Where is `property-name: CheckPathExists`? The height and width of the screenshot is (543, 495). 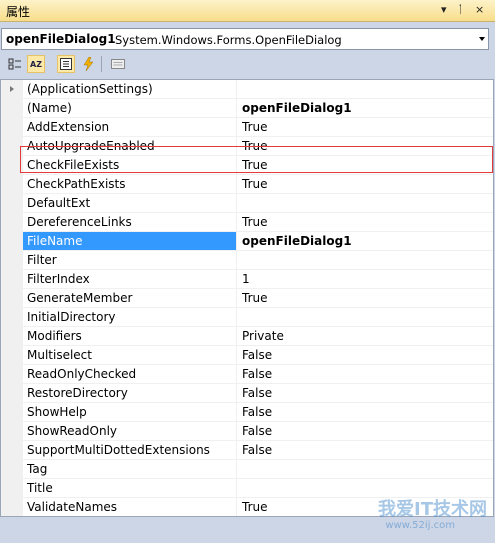 property-name: CheckPathExists is located at coordinates (130, 184).